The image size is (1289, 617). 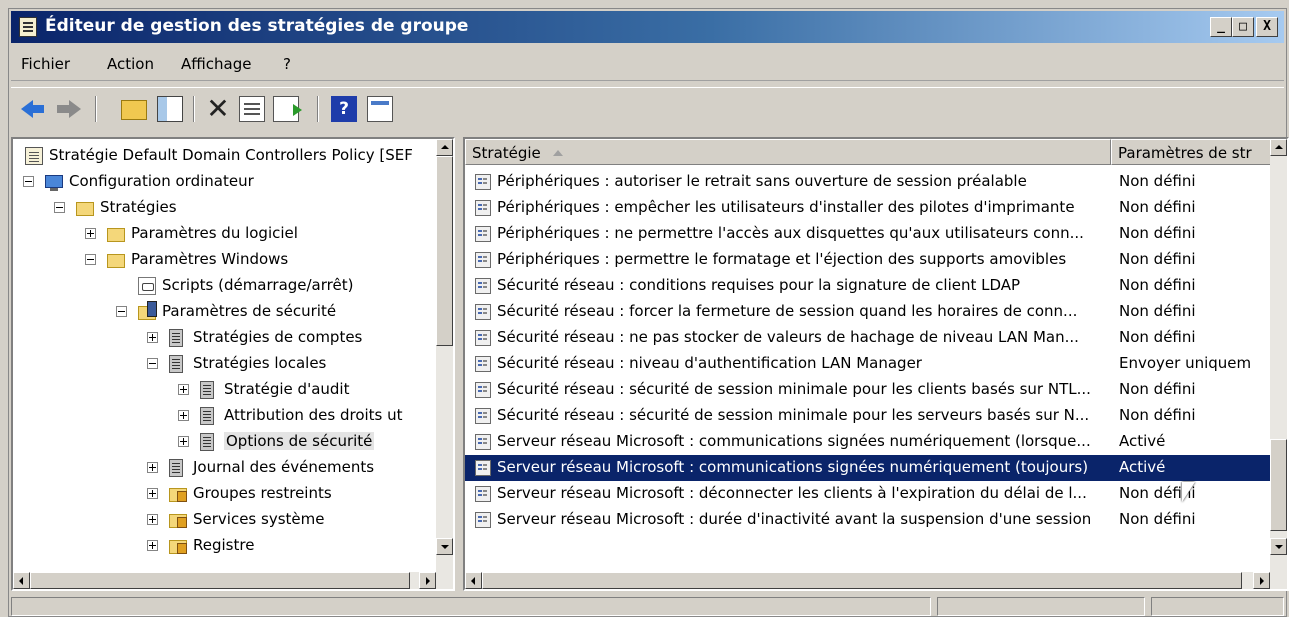 What do you see at coordinates (444, 355) in the screenshot?
I see `tree-vertical-scrollbar` at bounding box center [444, 355].